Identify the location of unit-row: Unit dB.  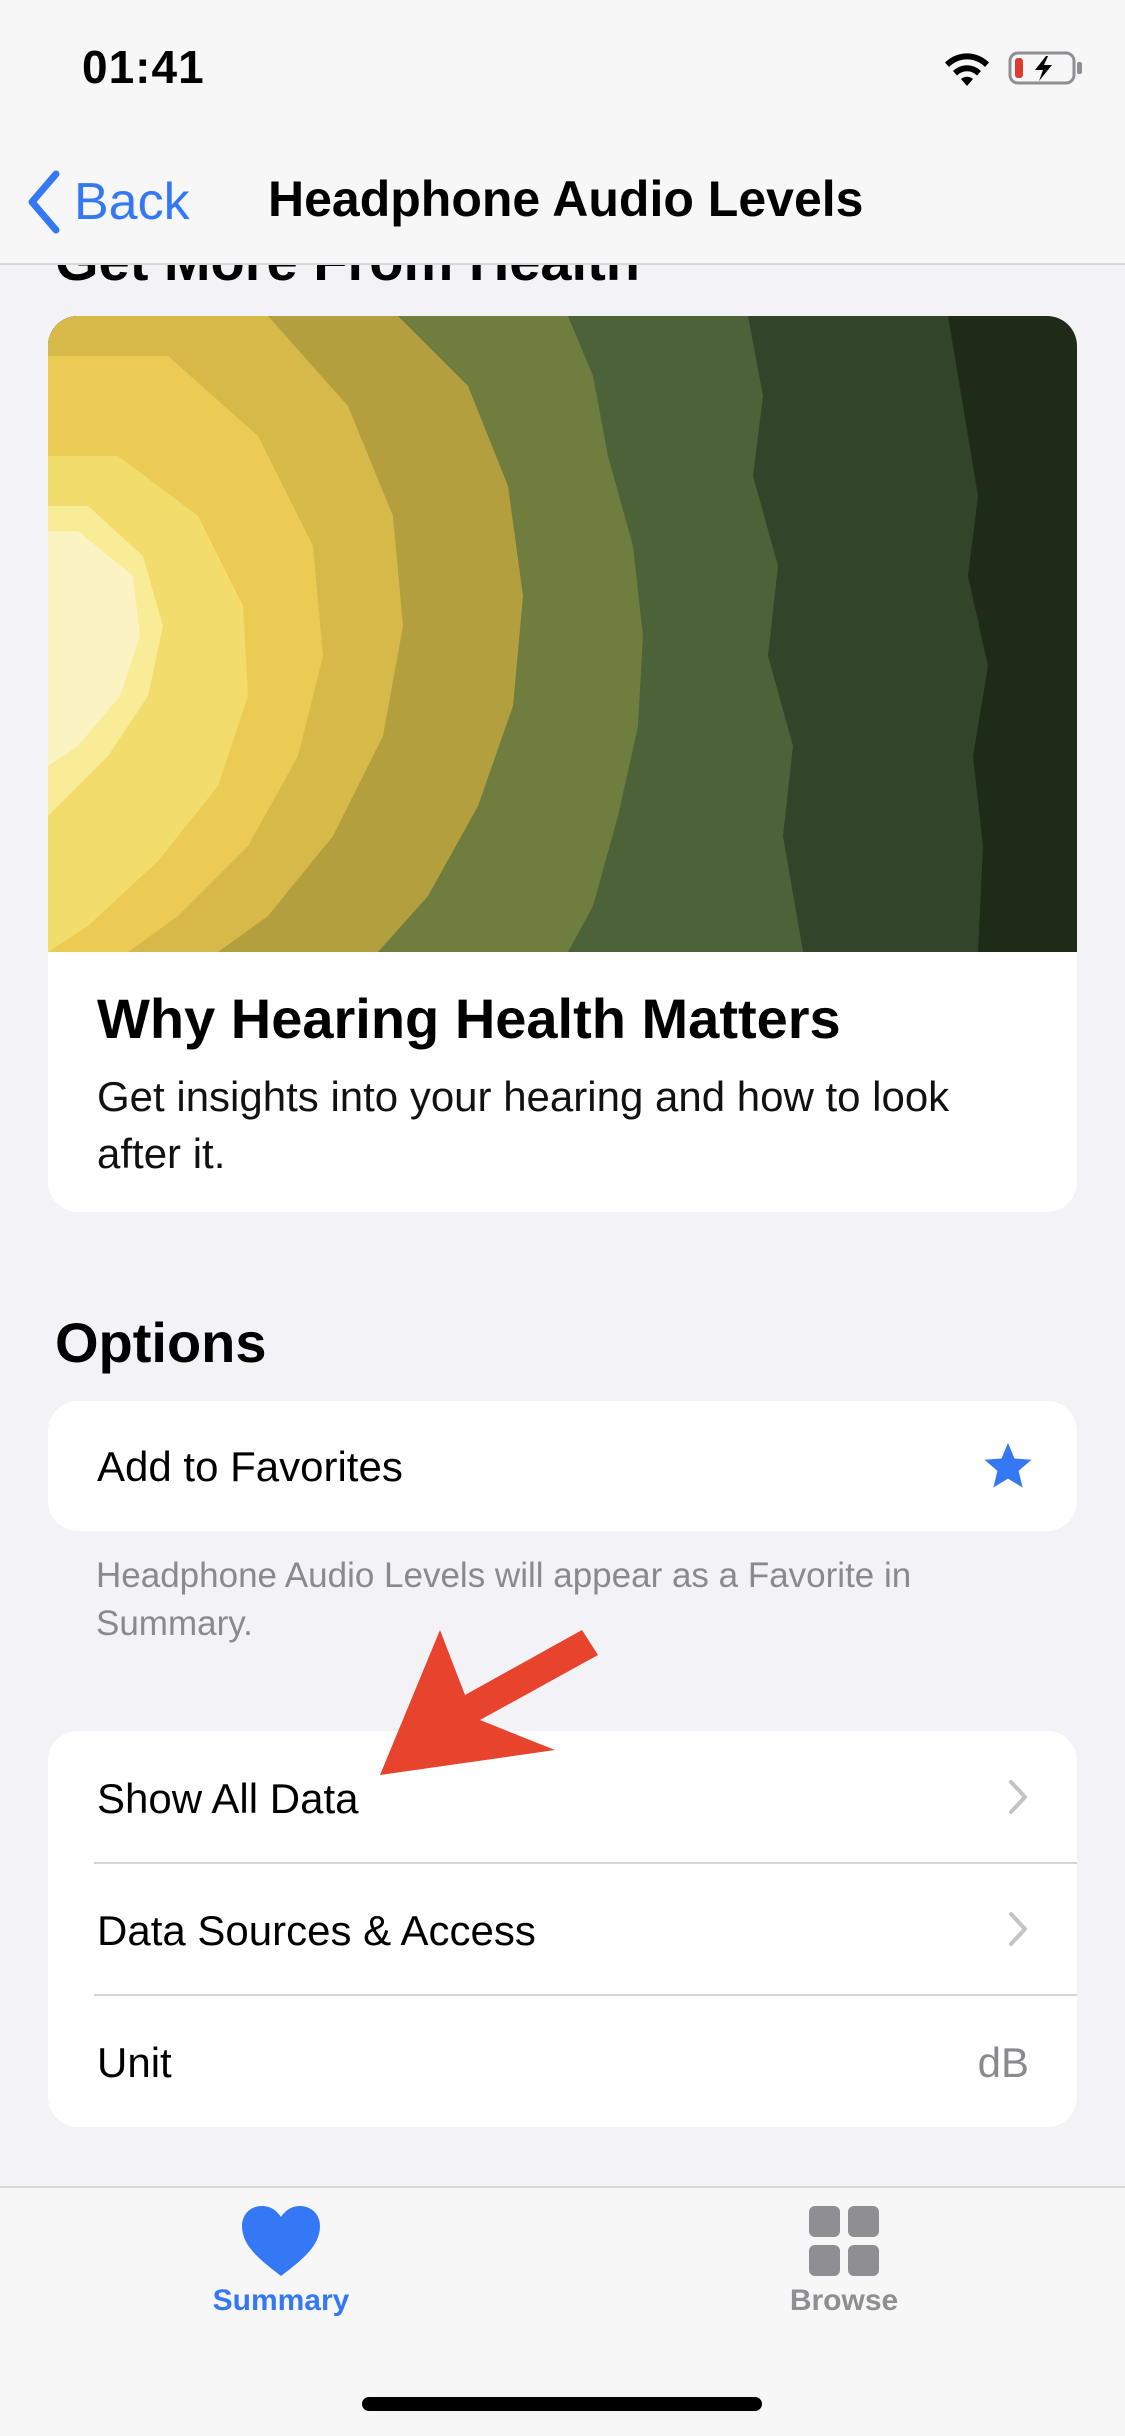
(562, 2061).